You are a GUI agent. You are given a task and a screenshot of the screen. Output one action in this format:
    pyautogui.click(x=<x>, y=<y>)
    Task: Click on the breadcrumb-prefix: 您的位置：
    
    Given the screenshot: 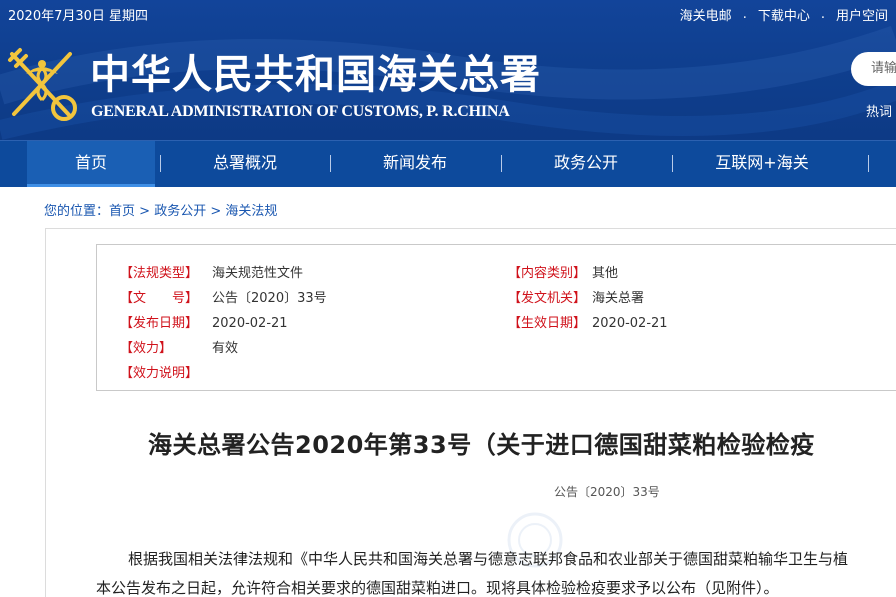 What is the action you would take?
    pyautogui.click(x=77, y=211)
    